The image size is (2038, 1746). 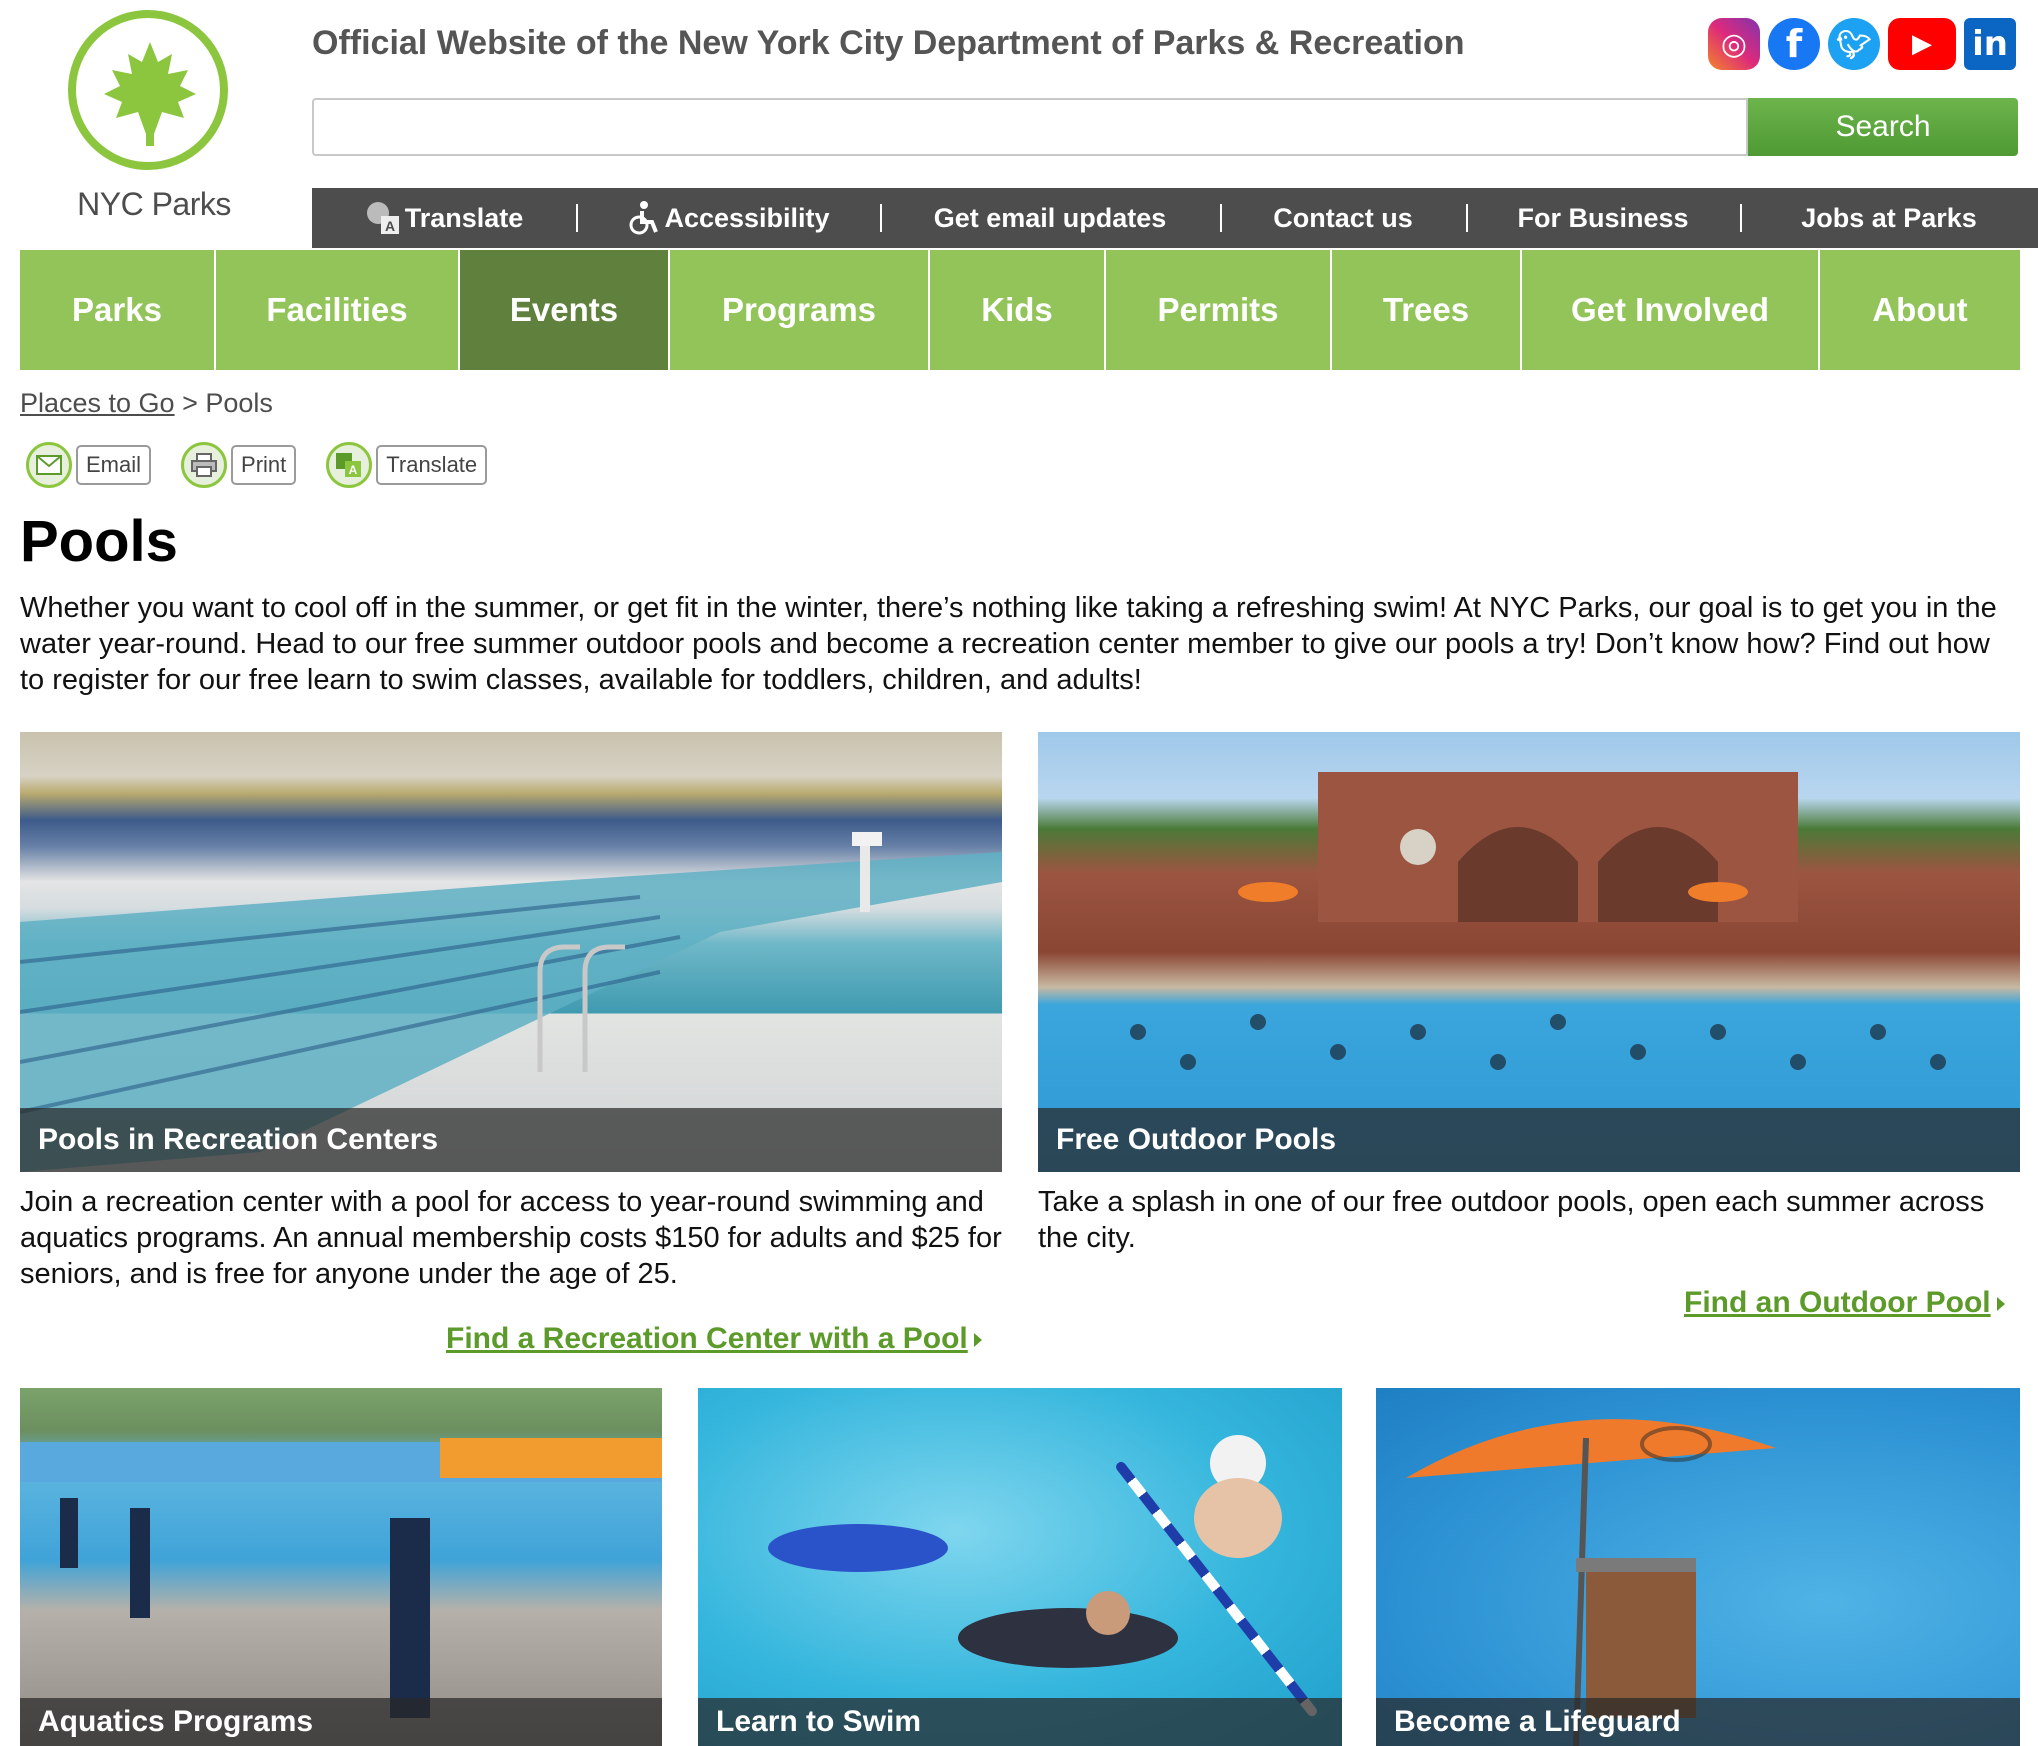 I want to click on social-links: ◎ f 🐦︎ ▶ in, so click(x=1862, y=44).